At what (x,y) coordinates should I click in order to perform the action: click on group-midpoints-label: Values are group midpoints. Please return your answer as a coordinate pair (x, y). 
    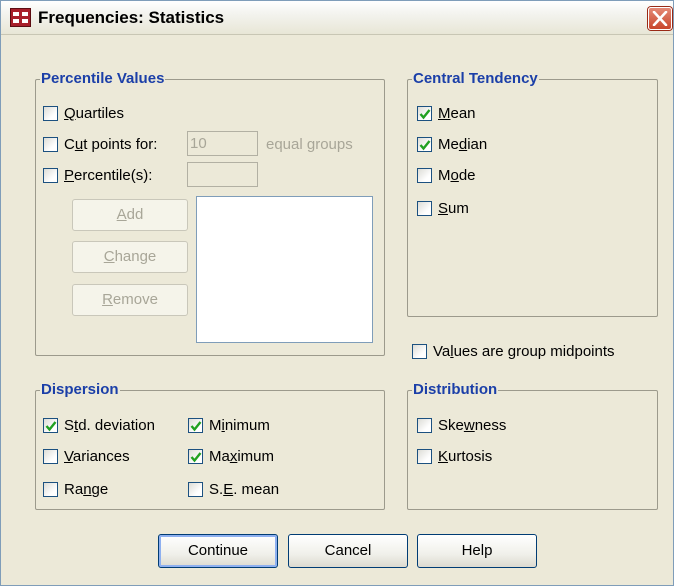
    Looking at the image, I should click on (524, 351).